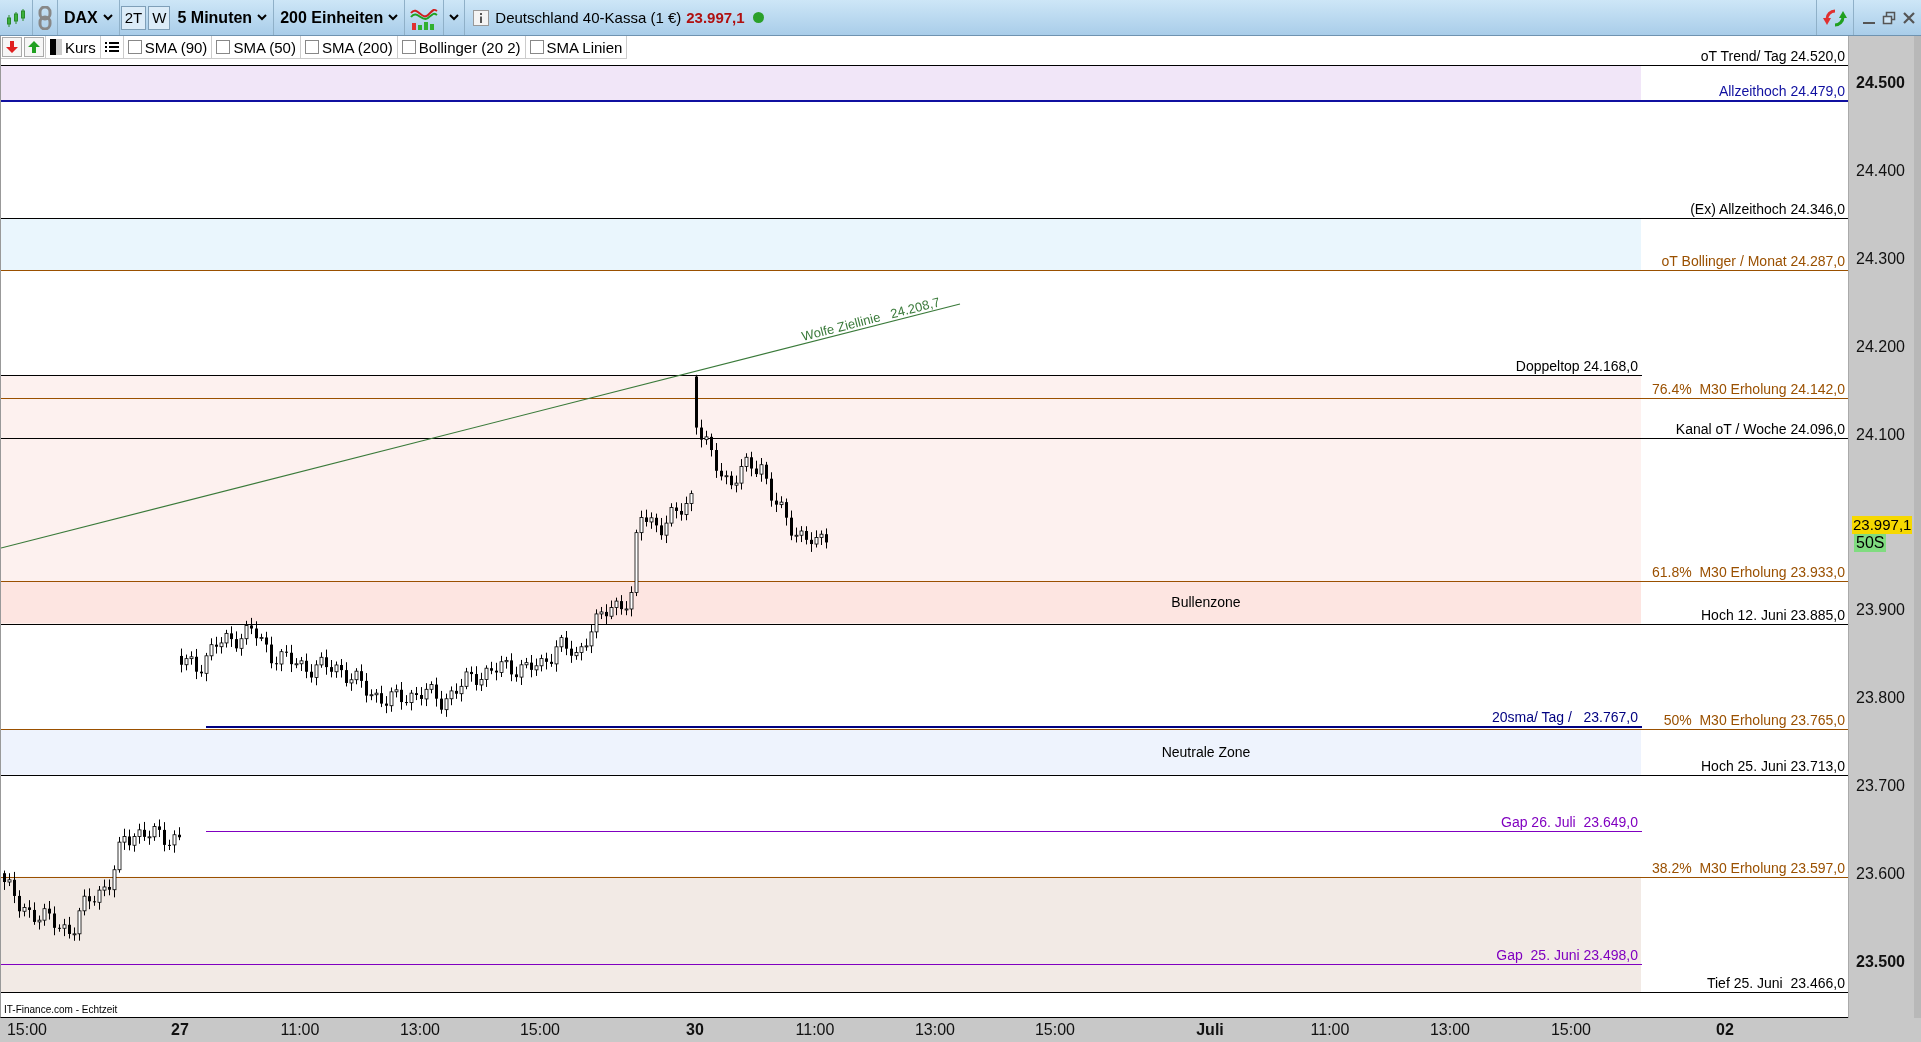 This screenshot has height=1042, width=1921. I want to click on level-label: 20sma/ Tag / 23.767,0, so click(1564, 717).